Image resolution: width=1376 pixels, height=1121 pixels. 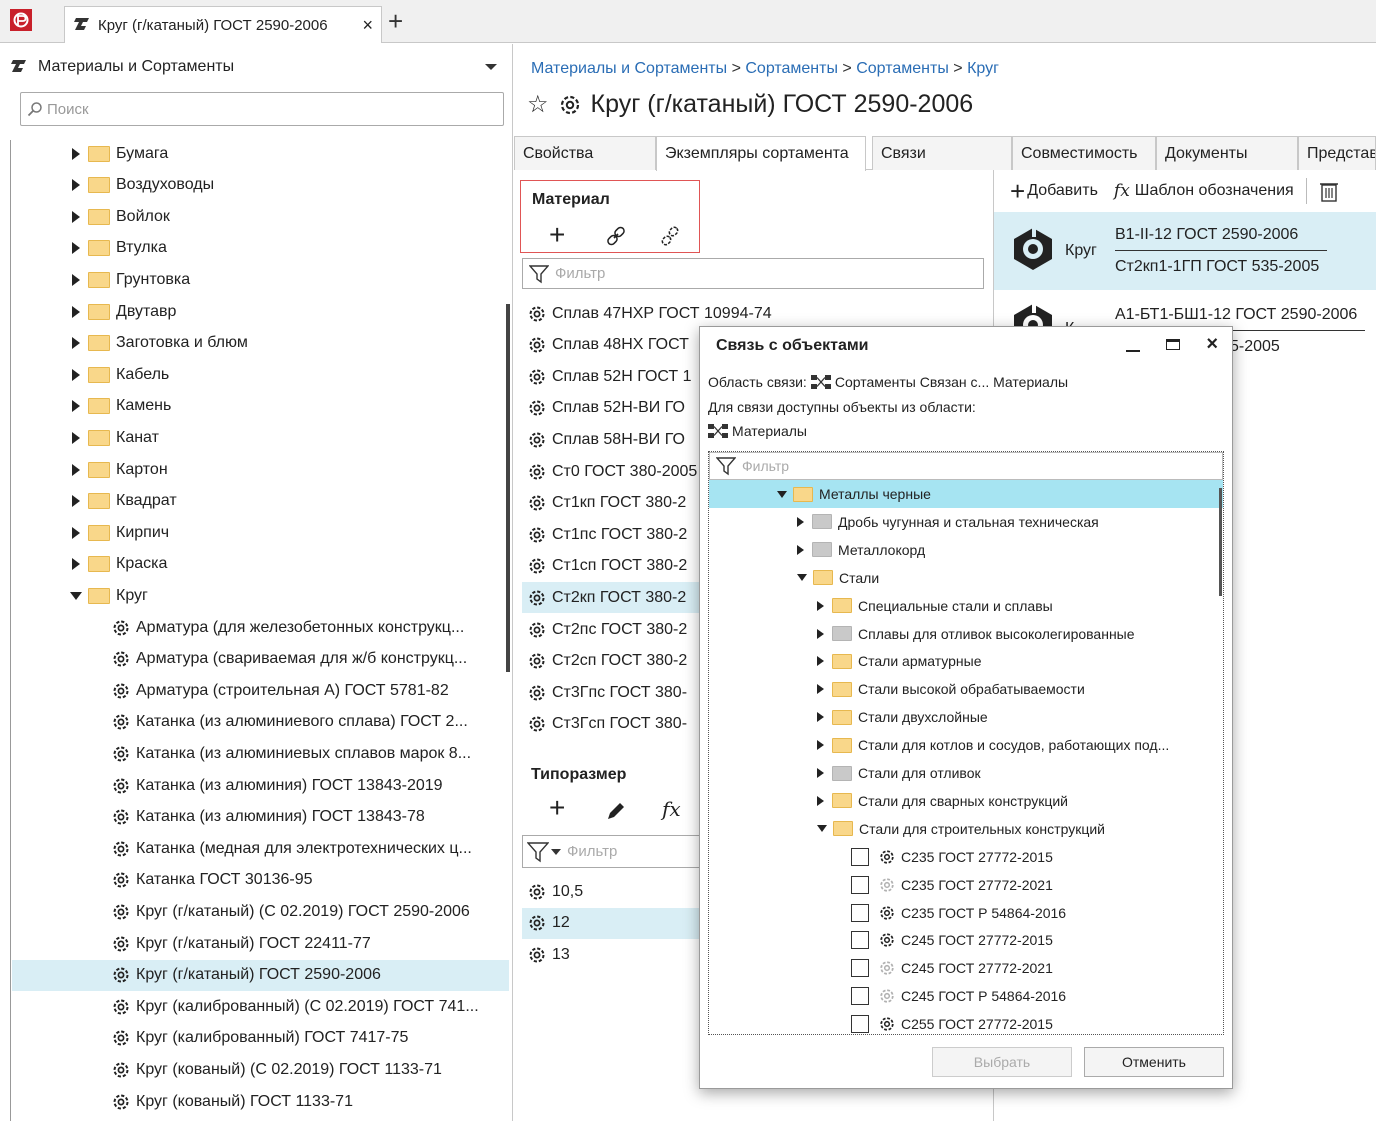 What do you see at coordinates (670, 236) in the screenshot?
I see `unlink-icon` at bounding box center [670, 236].